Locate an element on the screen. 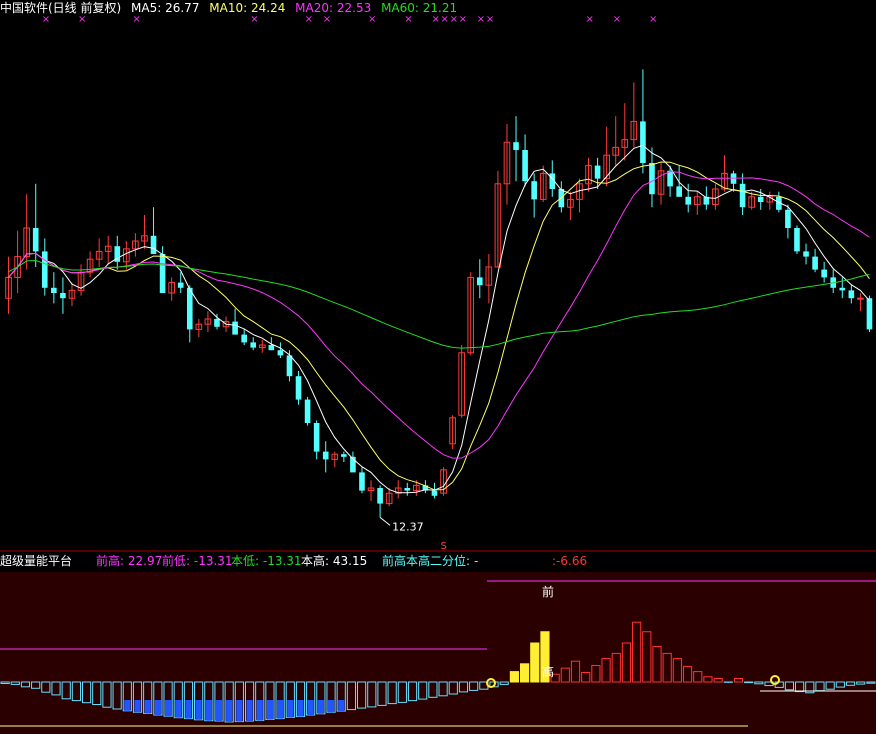  qian-label: 前 is located at coordinates (548, 591).